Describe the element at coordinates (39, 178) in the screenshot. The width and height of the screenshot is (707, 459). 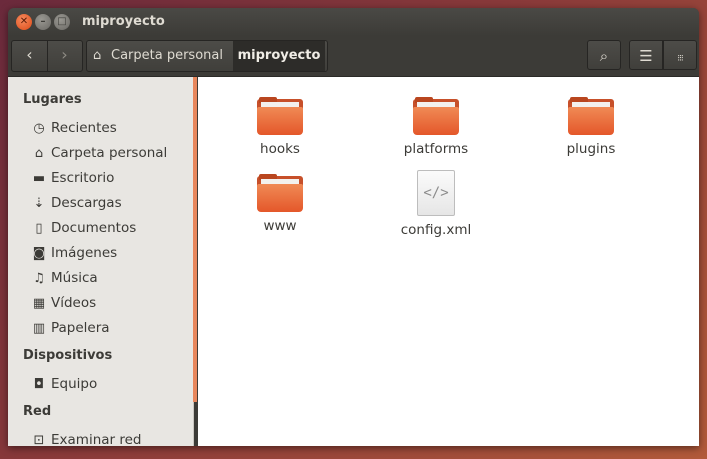
I see `desktop-folder-icon: ▬` at that location.